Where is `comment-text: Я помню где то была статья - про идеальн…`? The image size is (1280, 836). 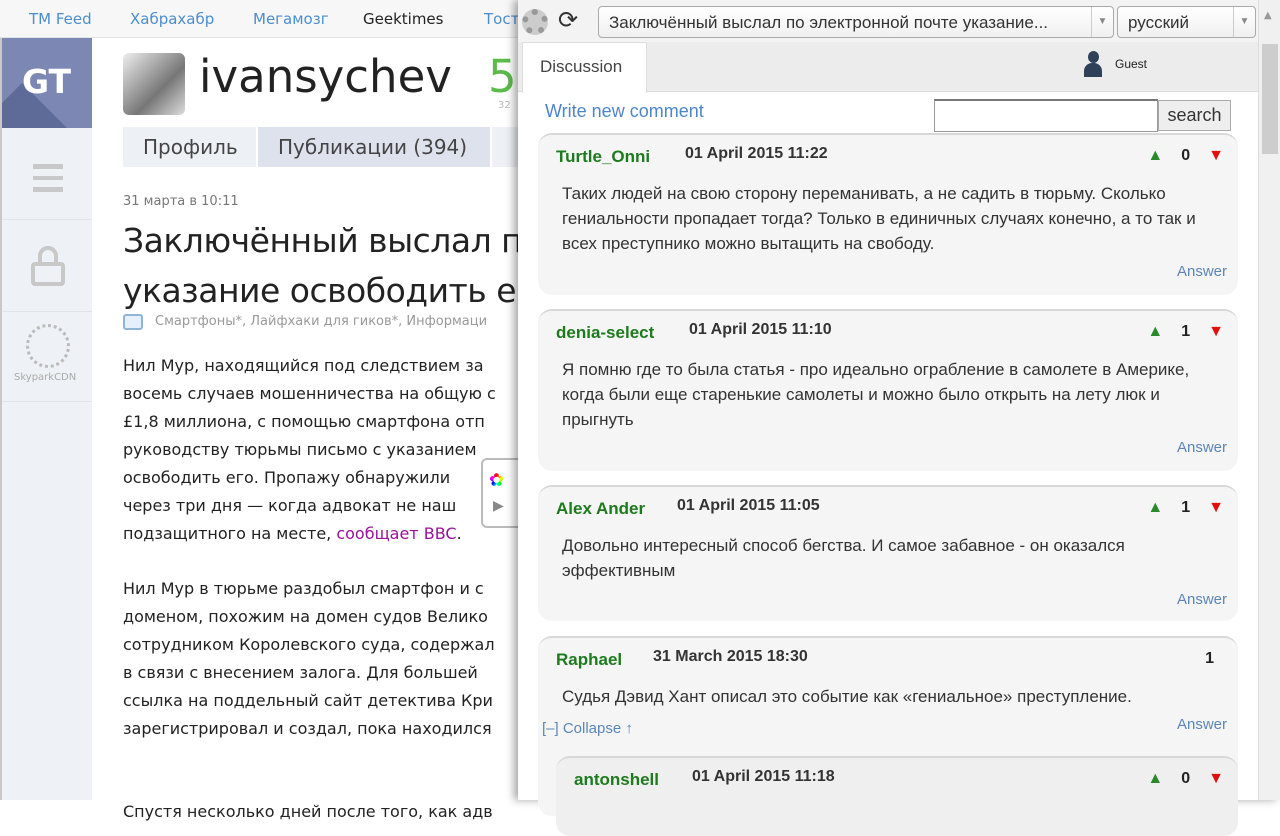 comment-text: Я помню где то была статья - про идеальн… is located at coordinates (876, 394).